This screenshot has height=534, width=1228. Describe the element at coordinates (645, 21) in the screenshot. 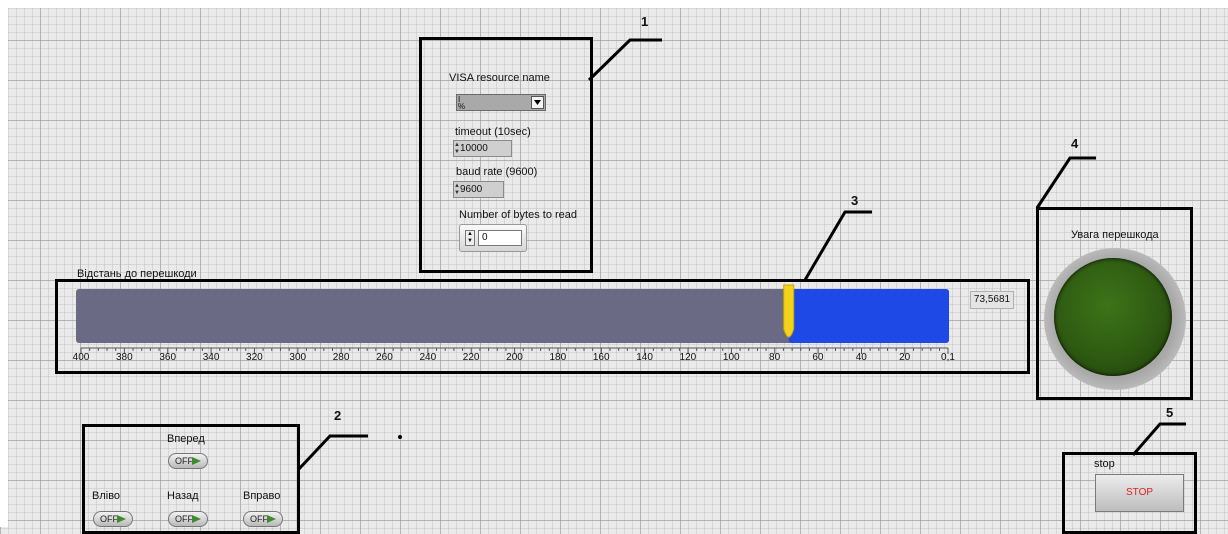

I see `callout-number-1: 1` at that location.